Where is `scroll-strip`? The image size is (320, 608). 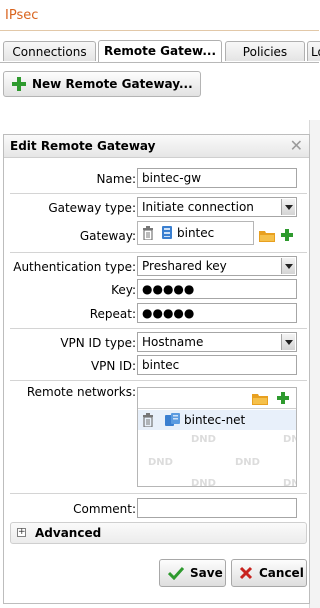
scroll-strip is located at coordinates (314, 364).